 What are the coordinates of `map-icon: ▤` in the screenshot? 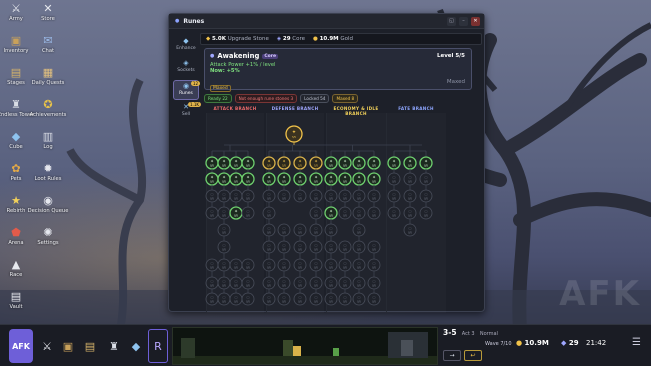 It's located at (90, 346).